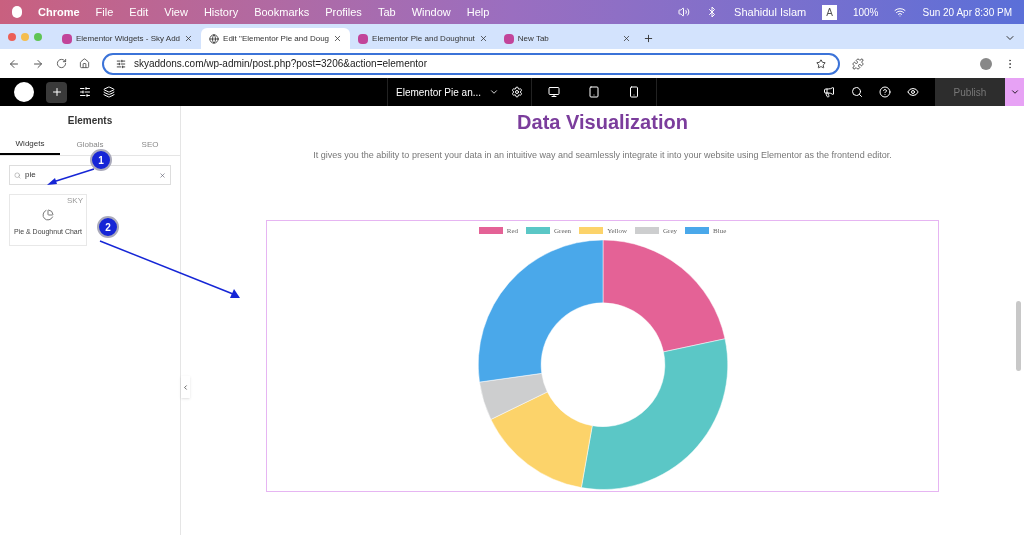  What do you see at coordinates (162, 175) in the screenshot?
I see `clear-search-icon` at bounding box center [162, 175].